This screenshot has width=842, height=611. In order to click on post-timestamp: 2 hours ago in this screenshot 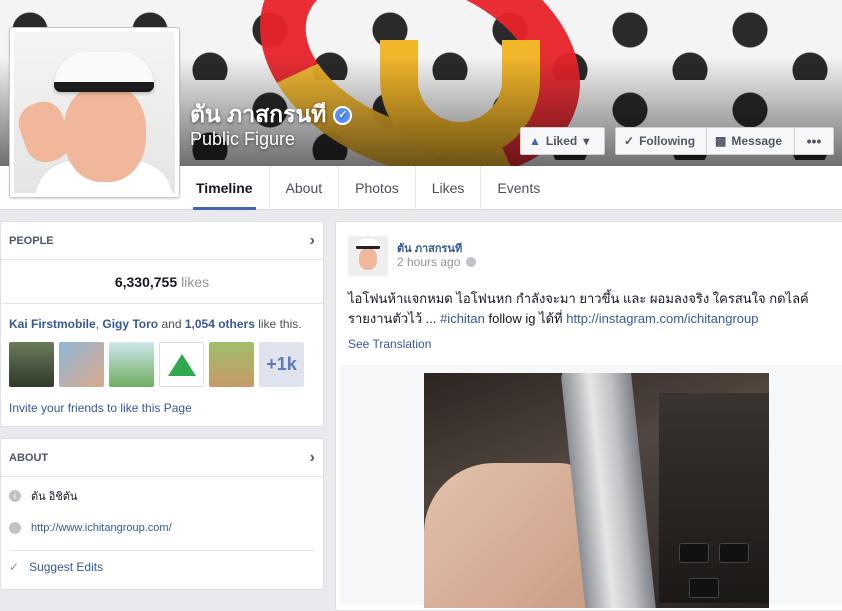, I will do `click(437, 262)`.